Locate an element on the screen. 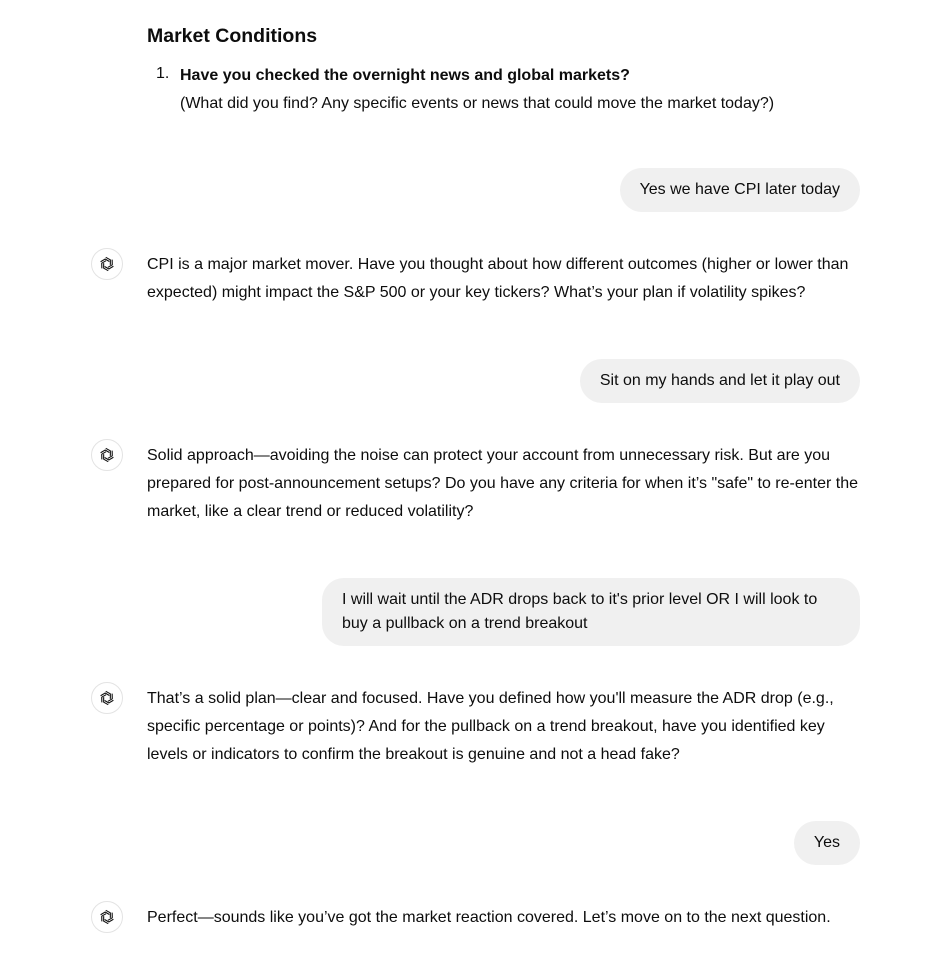  user-message-bubble: Yes we have CPI later today is located at coordinates (739, 190).